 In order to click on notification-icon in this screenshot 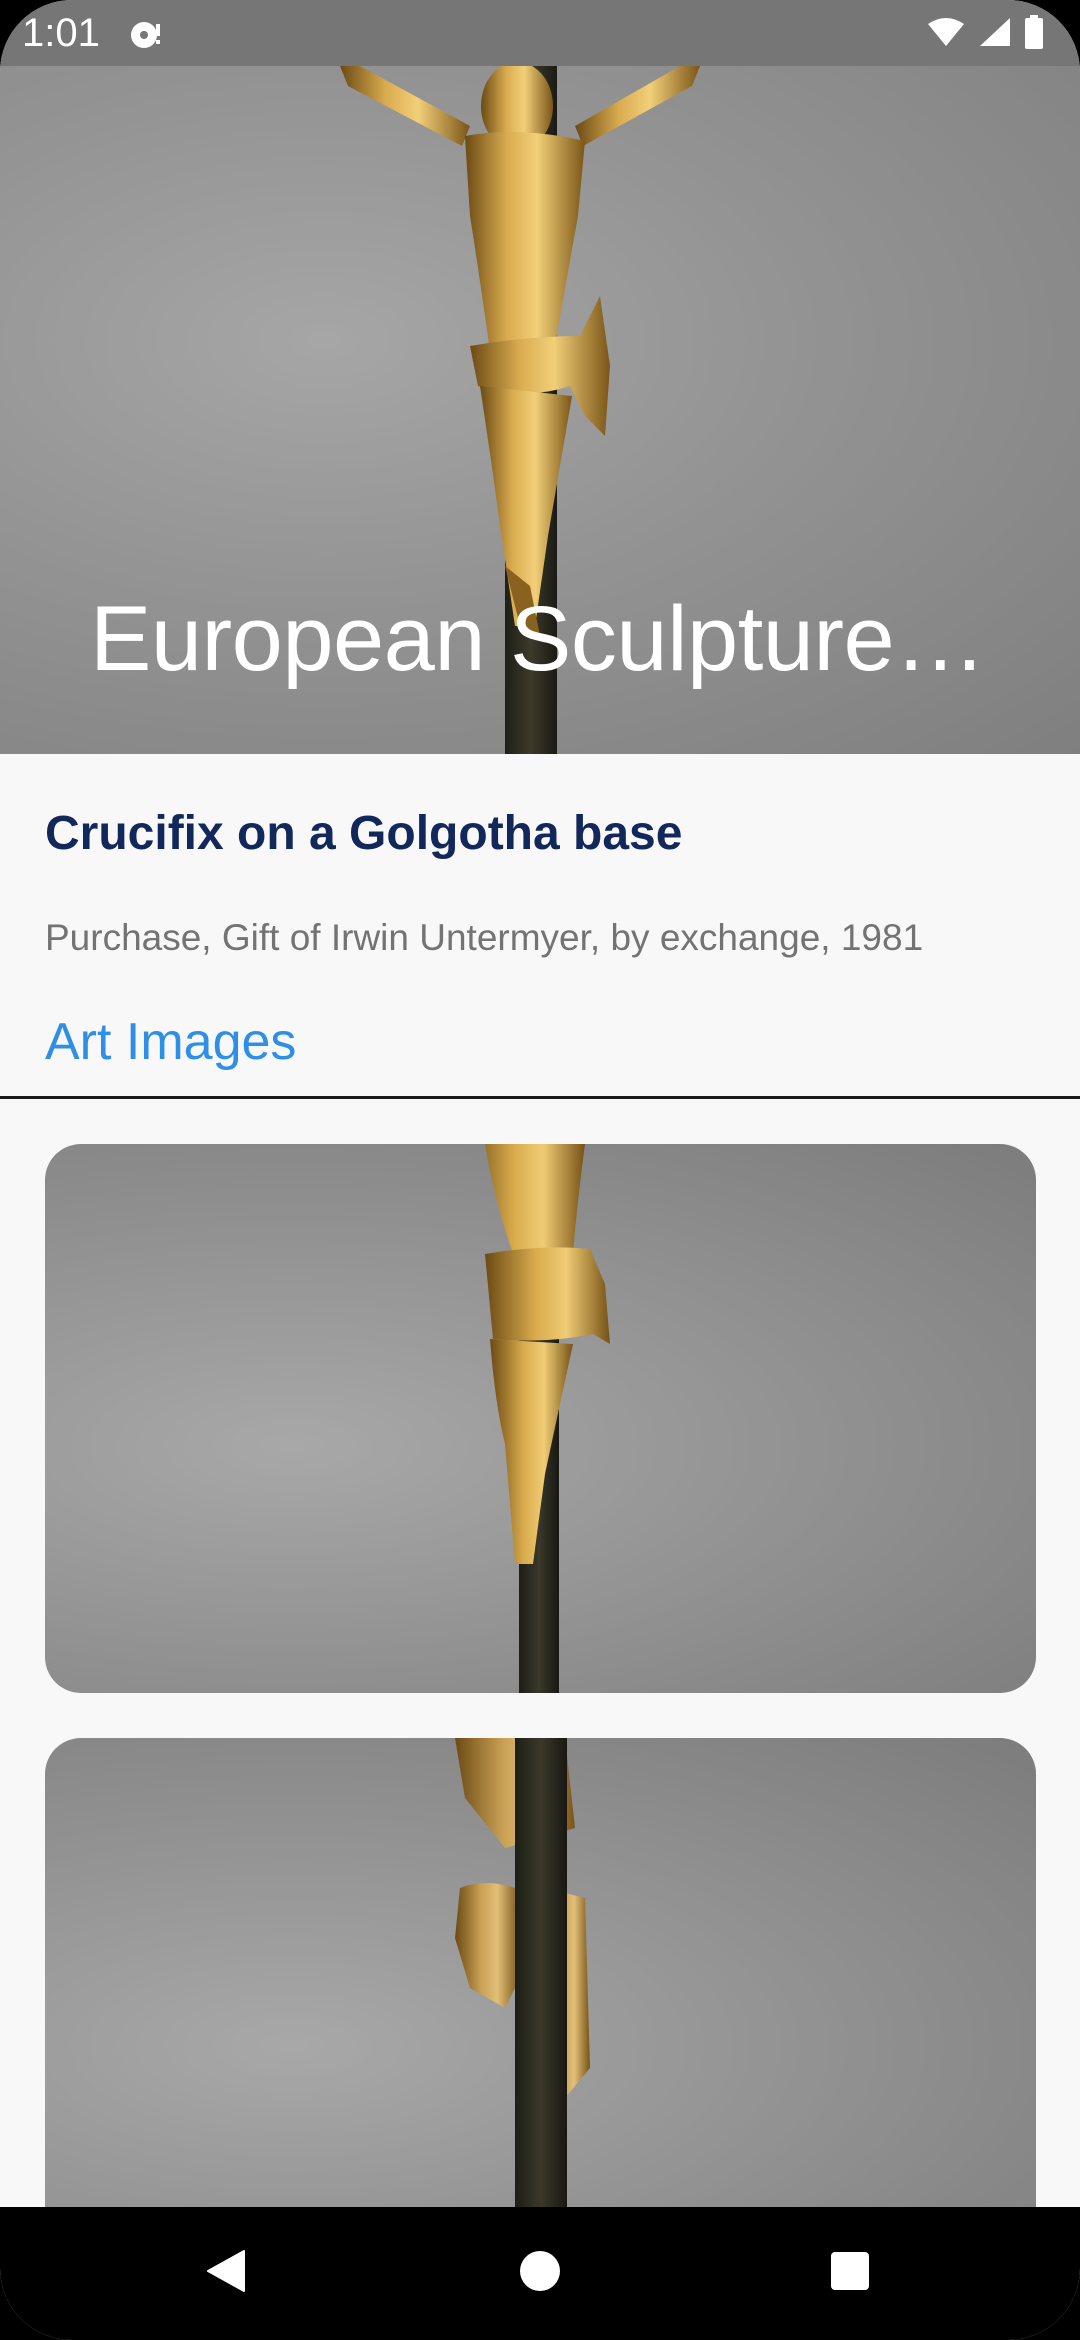, I will do `click(146, 34)`.